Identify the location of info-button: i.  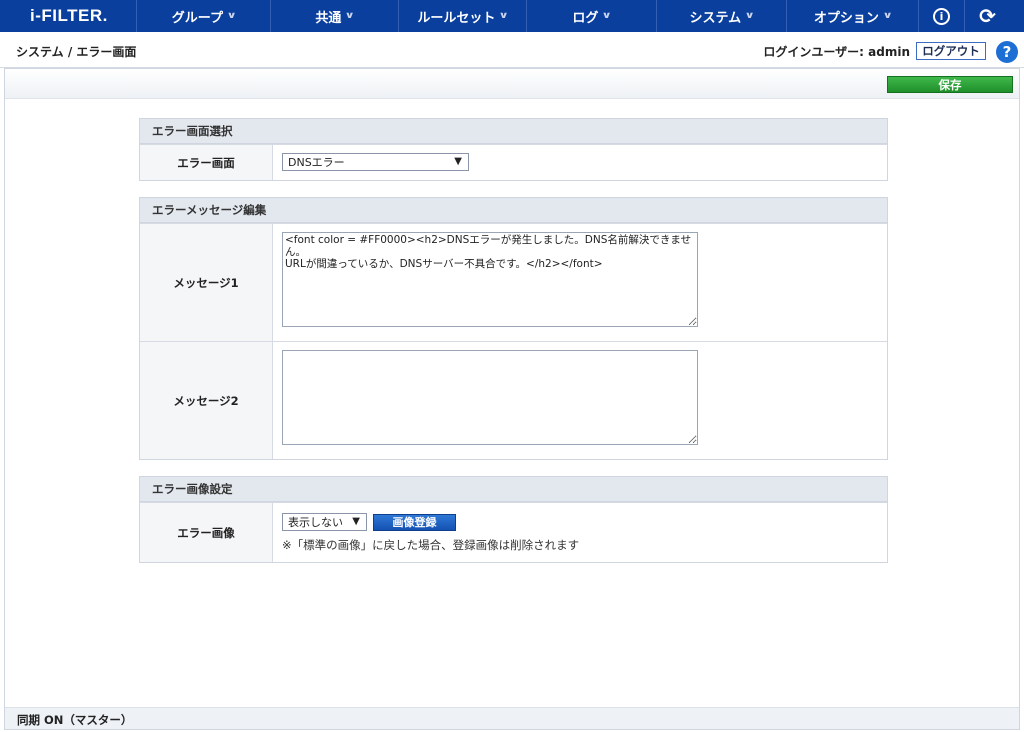
(941, 16).